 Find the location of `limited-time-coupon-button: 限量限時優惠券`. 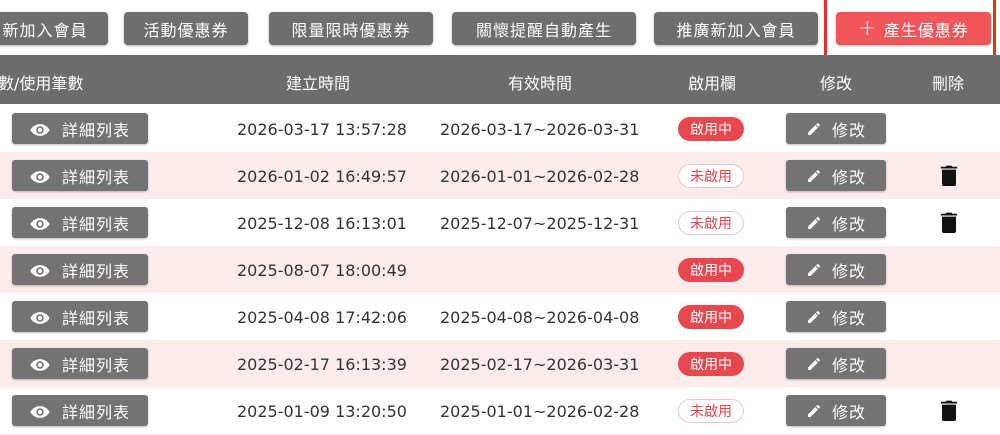

limited-time-coupon-button: 限量限時優惠券 is located at coordinates (351, 28).